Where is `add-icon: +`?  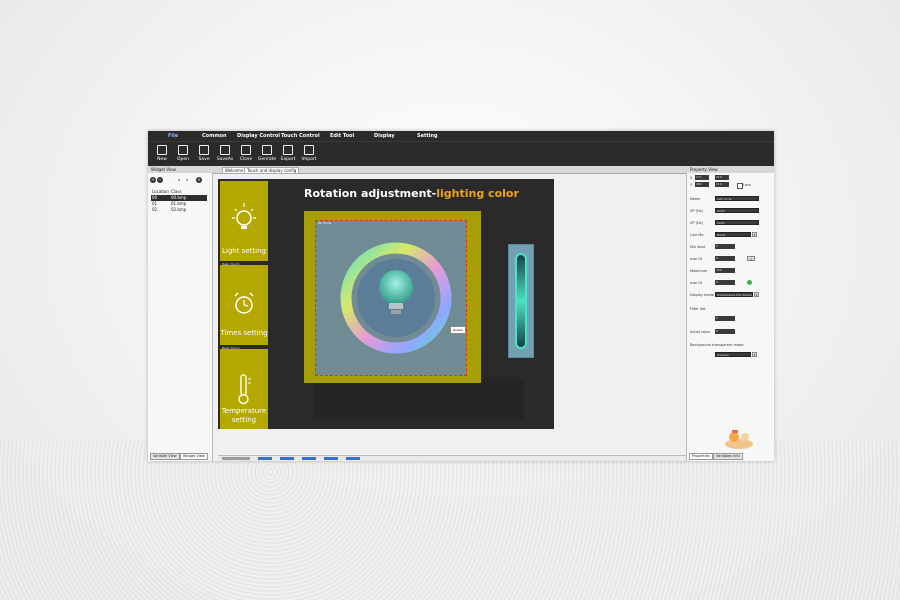 add-icon: + is located at coordinates (153, 180).